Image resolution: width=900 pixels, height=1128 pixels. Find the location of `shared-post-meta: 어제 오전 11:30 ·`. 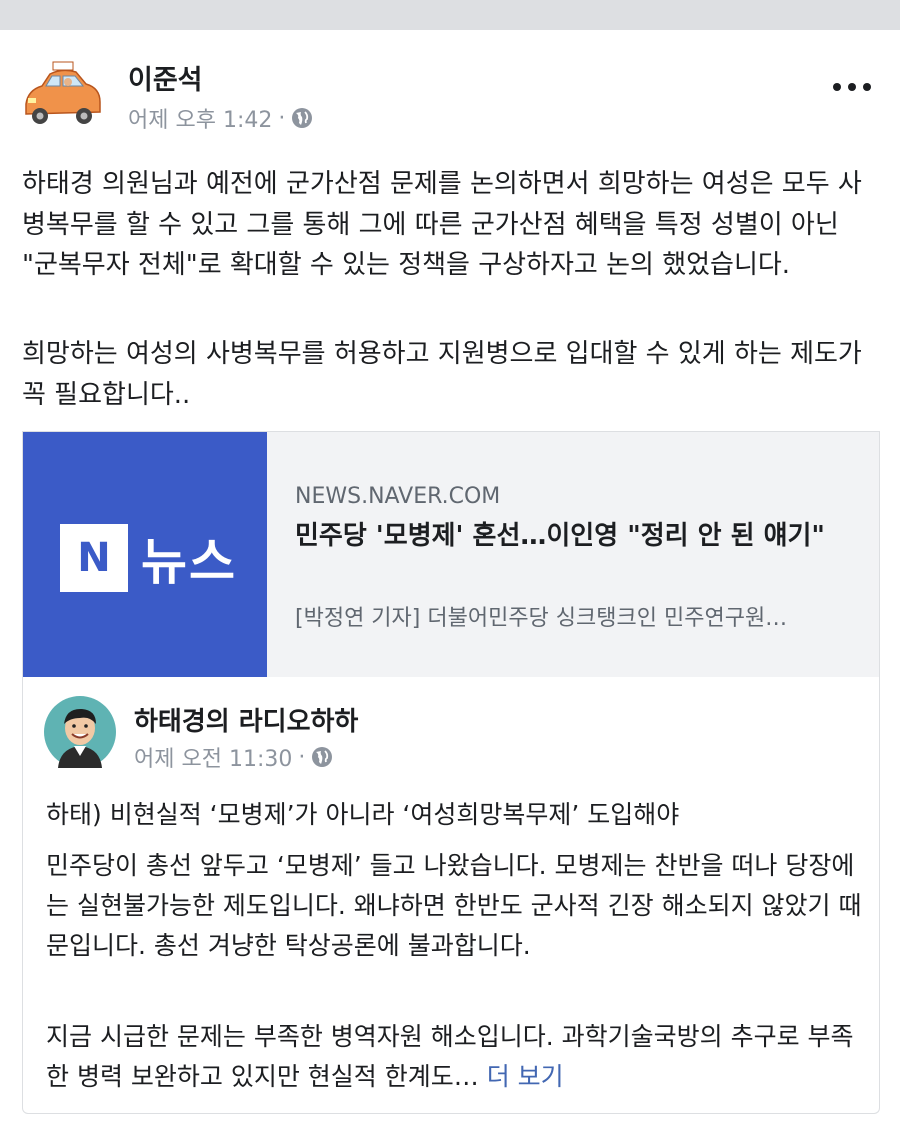

shared-post-meta: 어제 오전 11:30 · is located at coordinates (233, 757).